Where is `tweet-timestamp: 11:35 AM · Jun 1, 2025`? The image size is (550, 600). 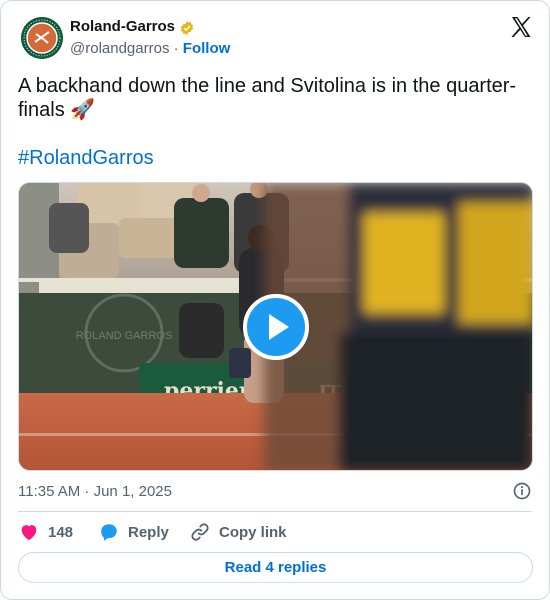
tweet-timestamp: 11:35 AM · Jun 1, 2025 is located at coordinates (95, 491).